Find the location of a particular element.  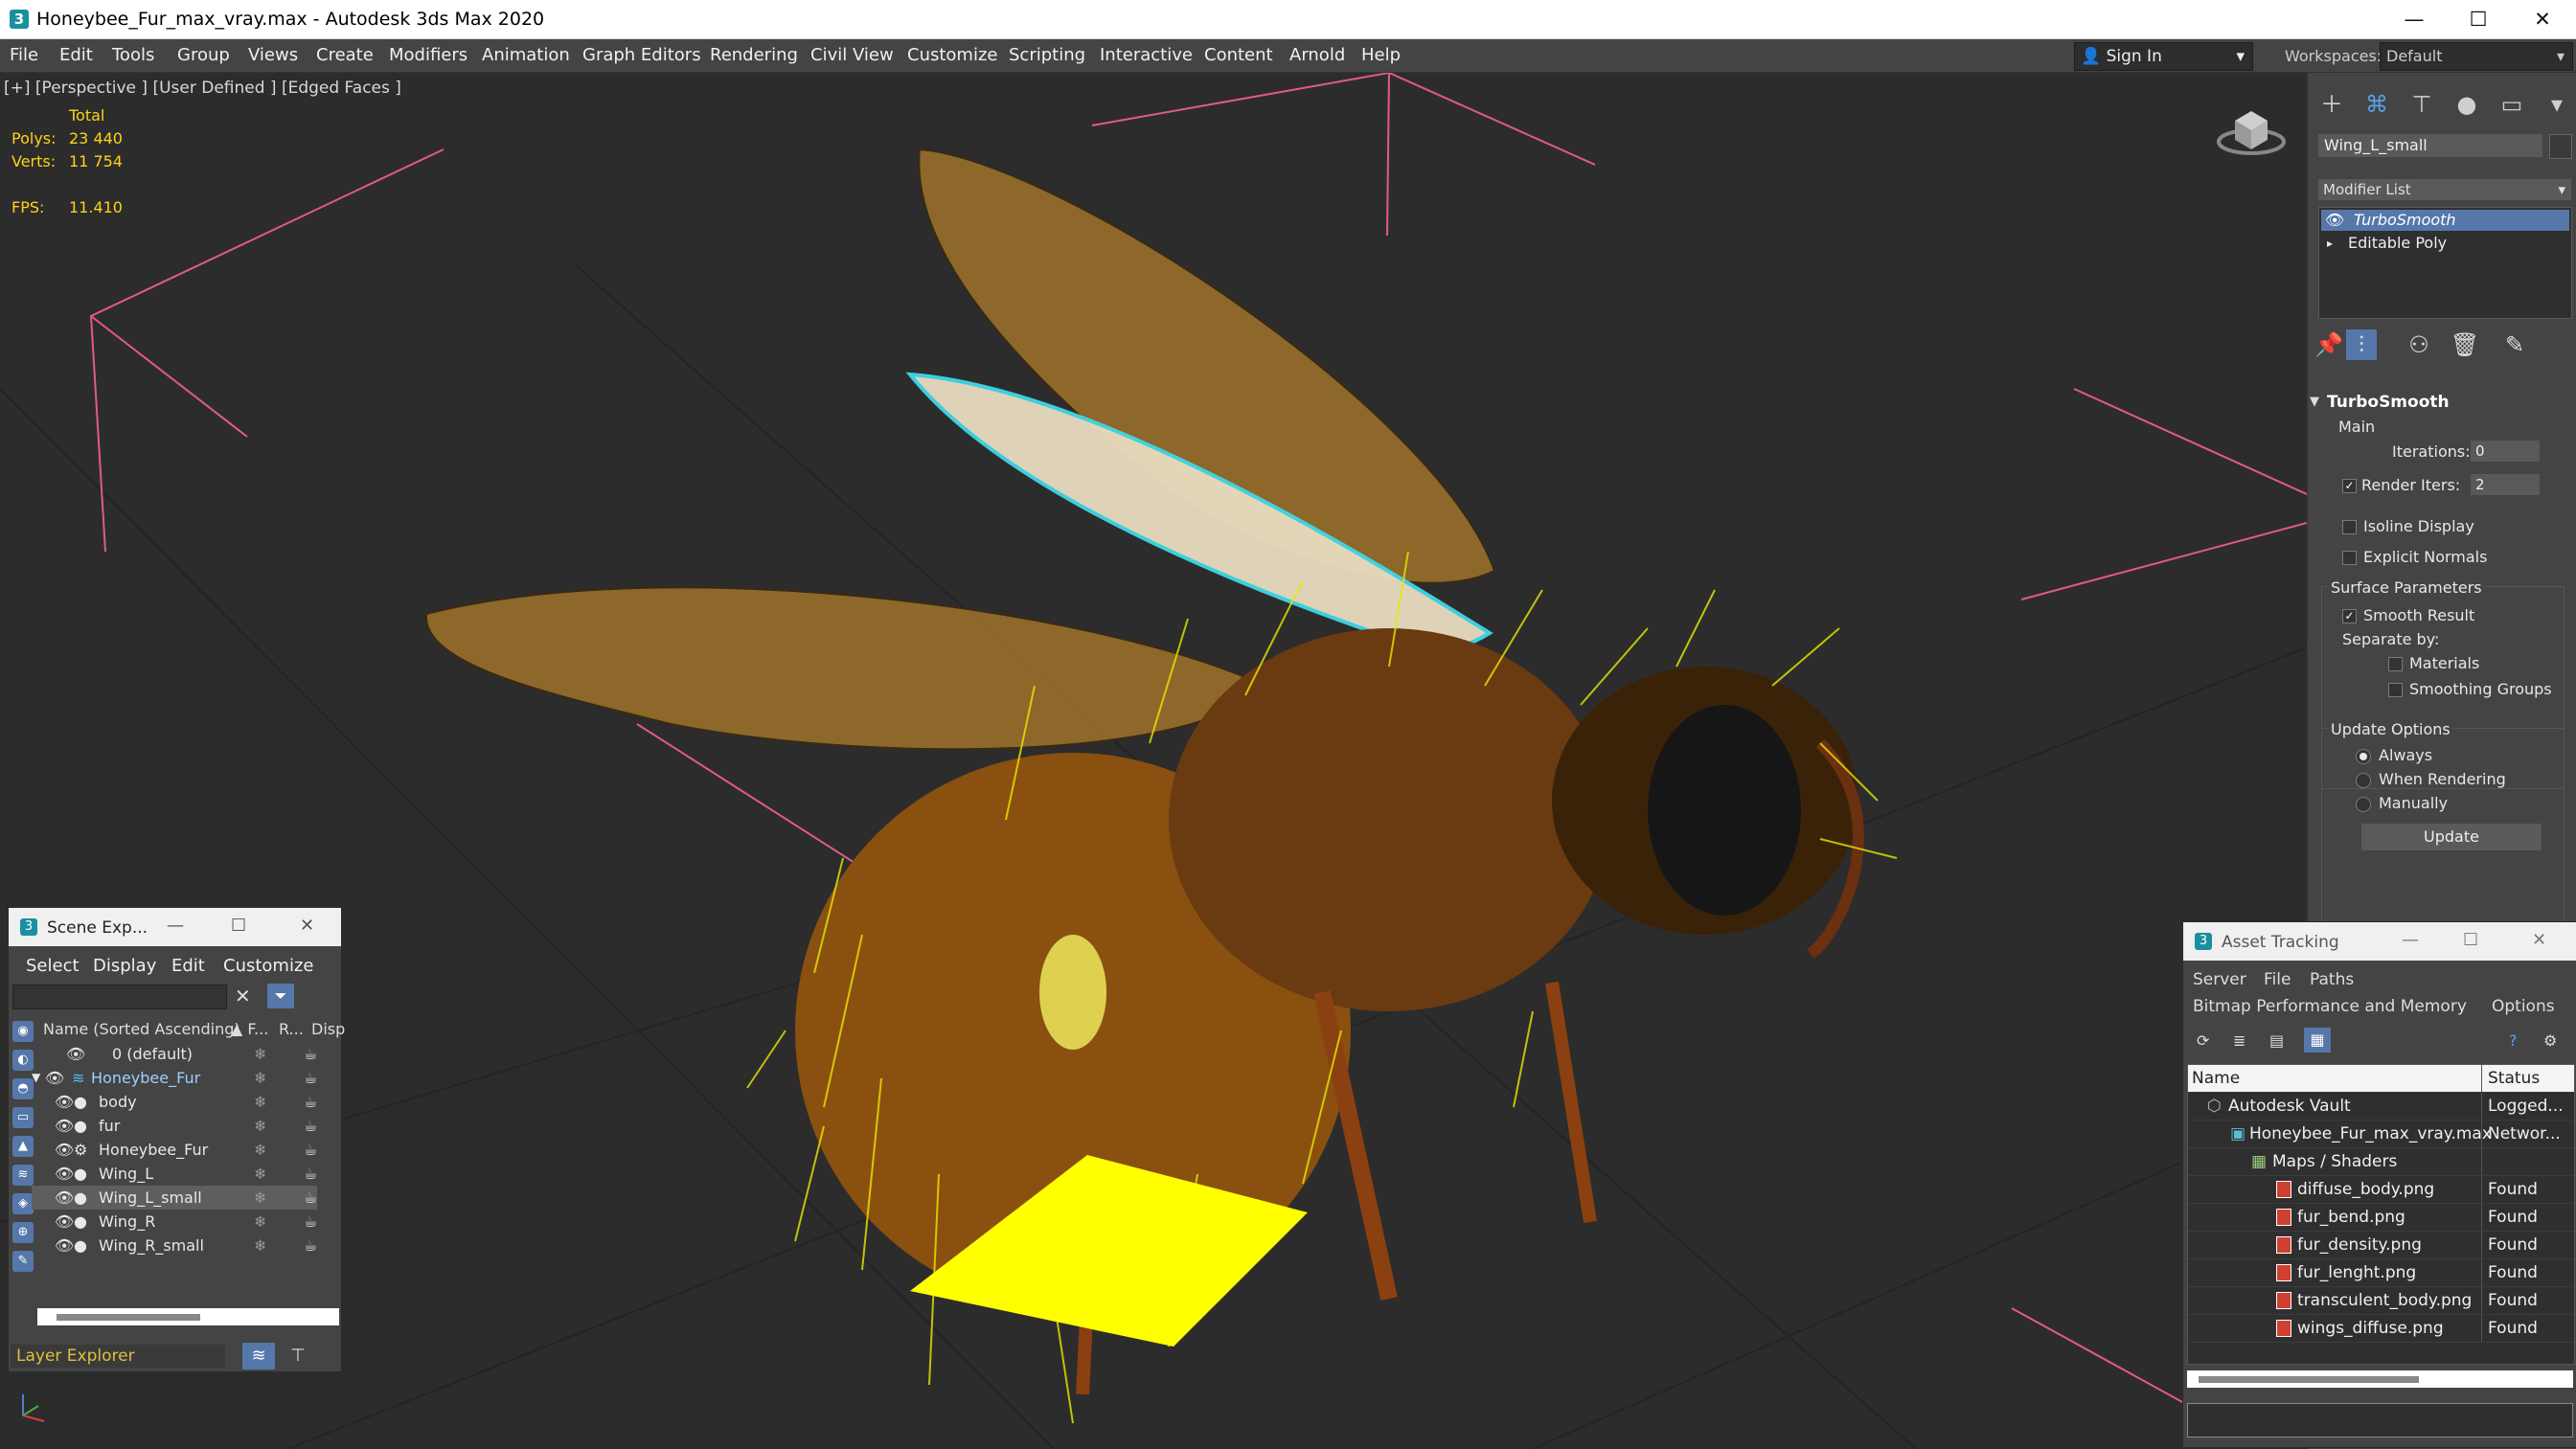

render-iters-spinner: 2 is located at coordinates (2506, 484).